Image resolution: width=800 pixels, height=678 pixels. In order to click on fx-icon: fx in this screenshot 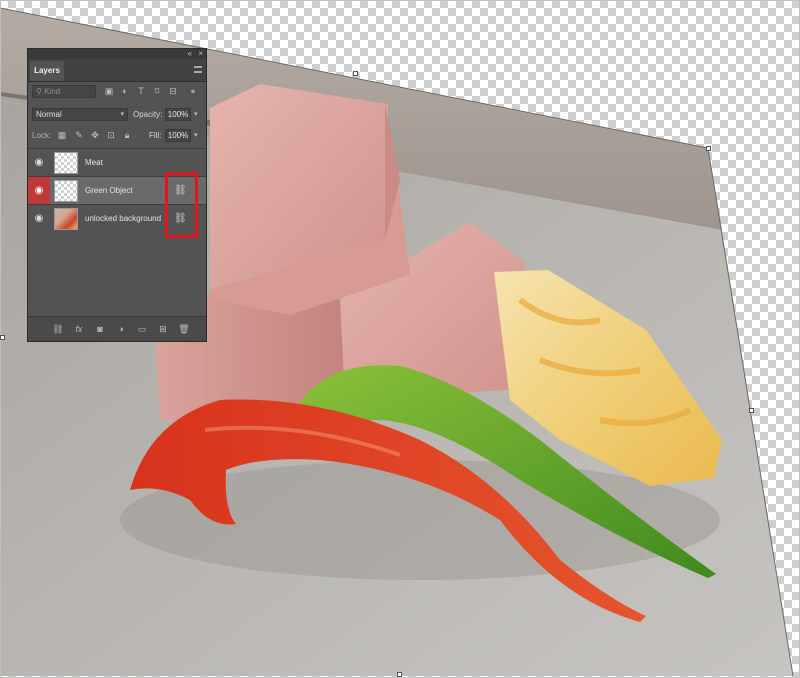, I will do `click(79, 329)`.